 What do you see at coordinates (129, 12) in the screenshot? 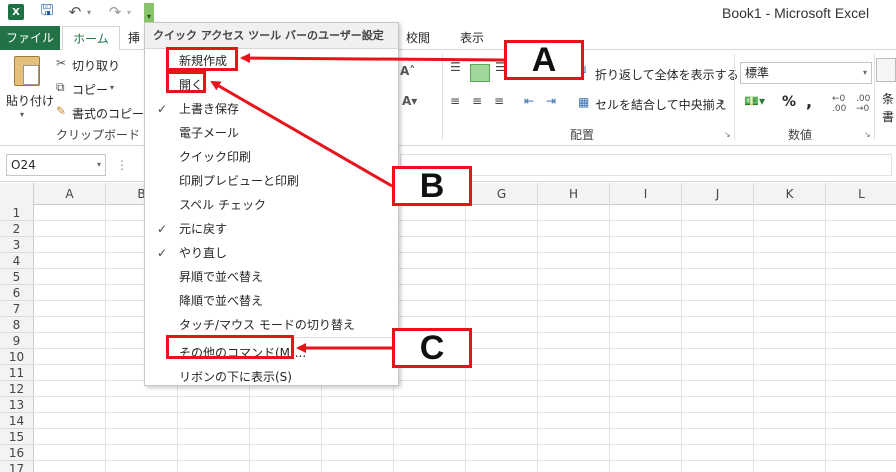
I see `redo-dropdown-icon: ▾` at bounding box center [129, 12].